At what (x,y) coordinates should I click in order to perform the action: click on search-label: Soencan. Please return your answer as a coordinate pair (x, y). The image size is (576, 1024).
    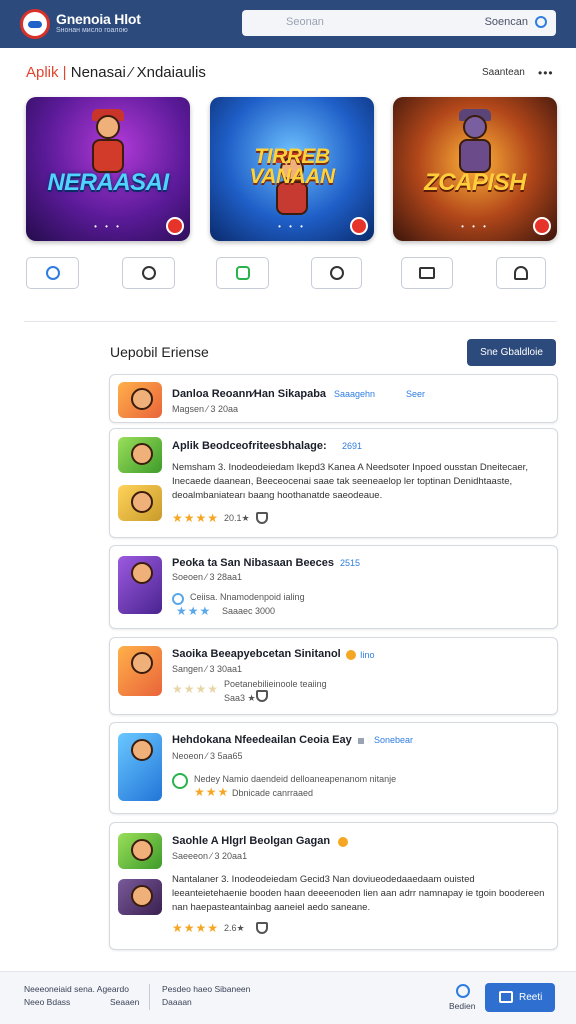
    Looking at the image, I should click on (506, 22).